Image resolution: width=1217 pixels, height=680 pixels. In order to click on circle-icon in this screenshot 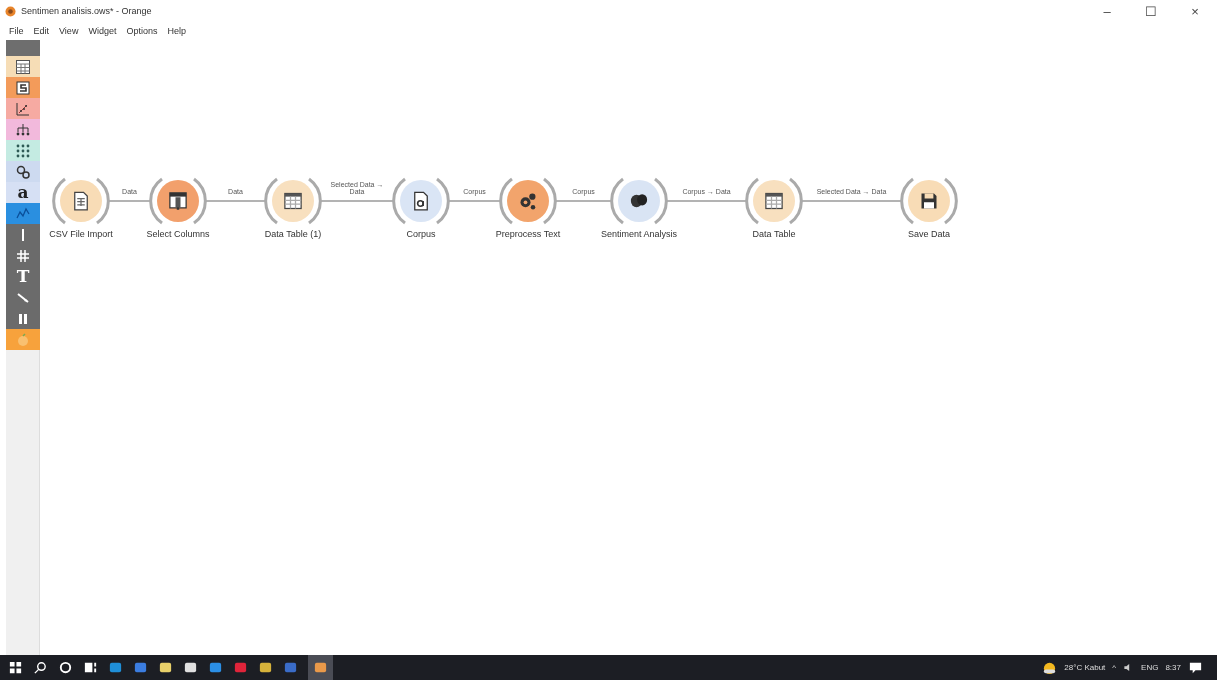, I will do `click(65, 667)`.